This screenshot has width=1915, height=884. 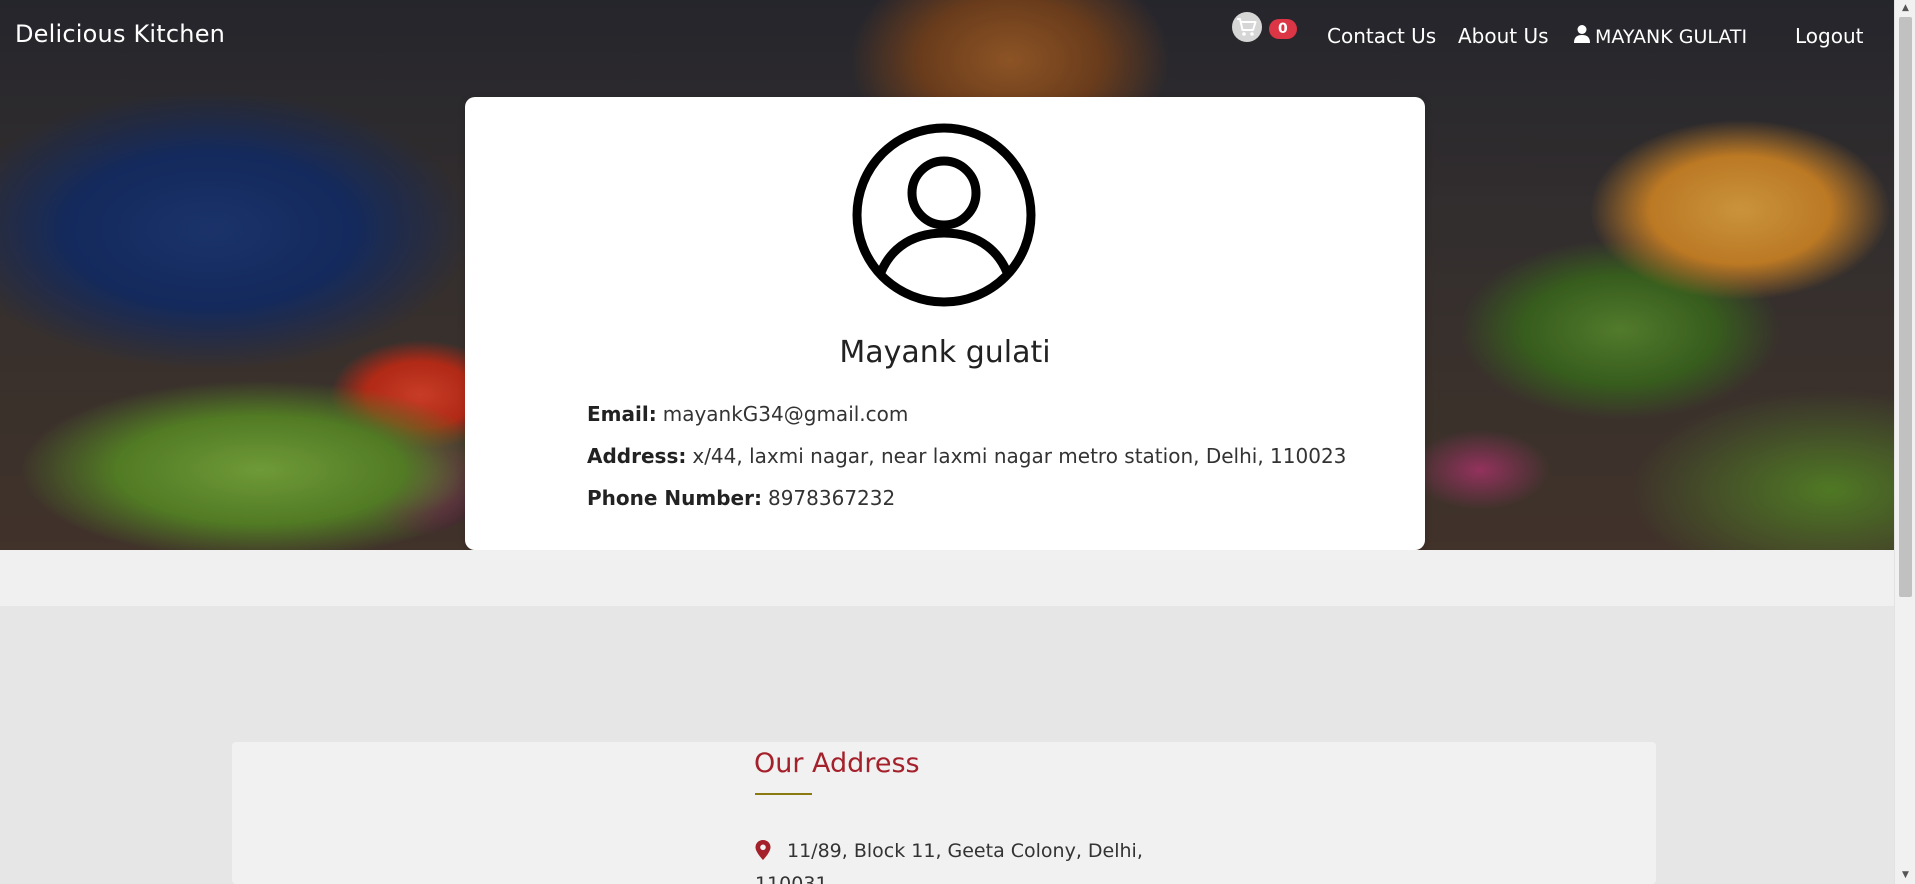 I want to click on title-underline, so click(x=783, y=794).